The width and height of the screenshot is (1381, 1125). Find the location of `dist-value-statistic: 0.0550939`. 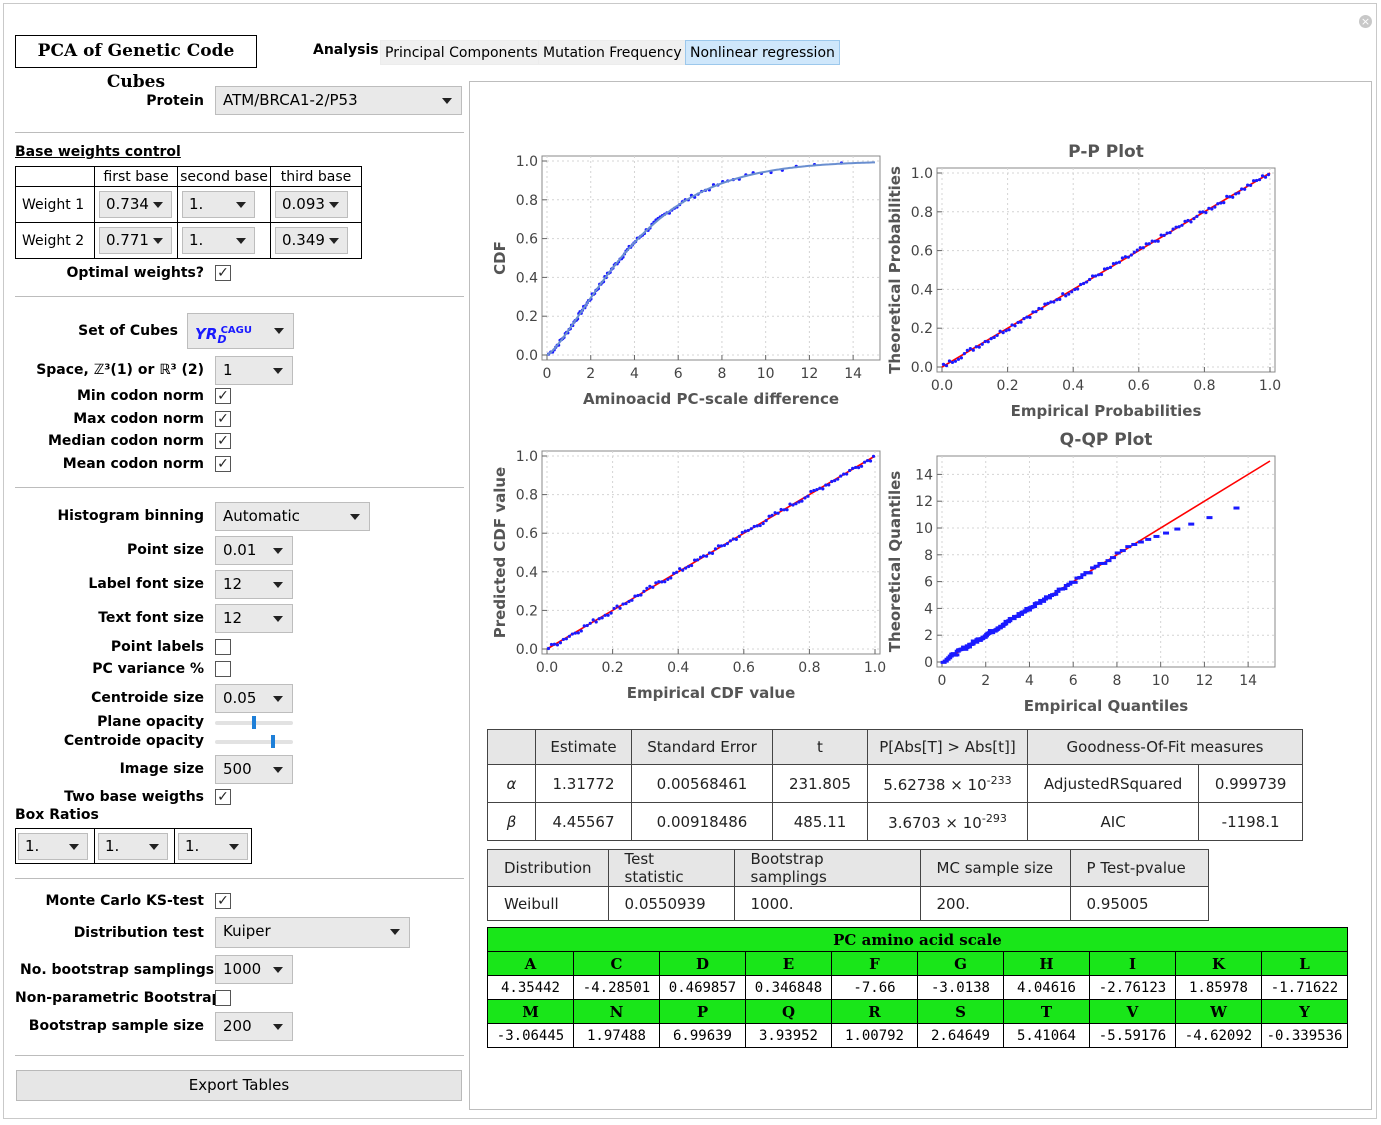

dist-value-statistic: 0.0550939 is located at coordinates (671, 903).